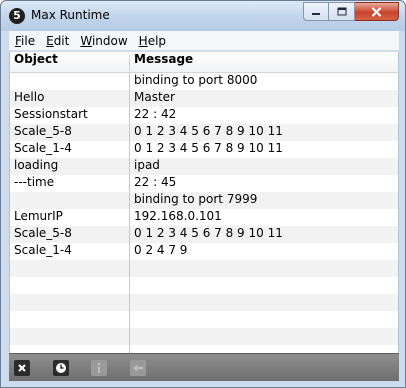 This screenshot has width=406, height=388. I want to click on message-cell: binding to port 7999, so click(196, 199).